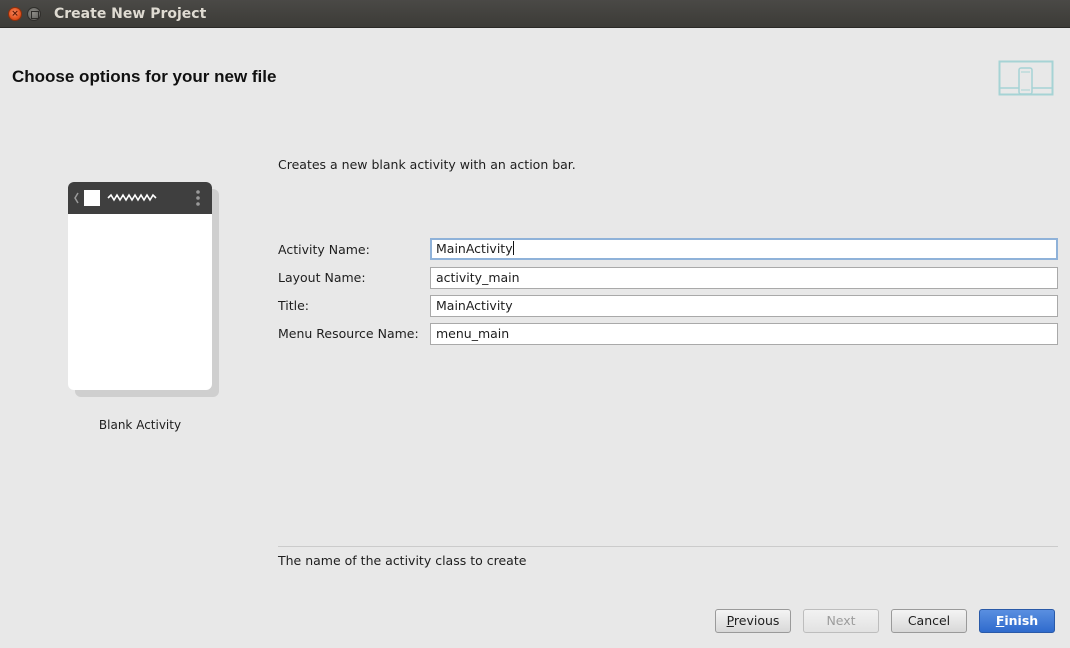  I want to click on title-label: Title:, so click(293, 305).